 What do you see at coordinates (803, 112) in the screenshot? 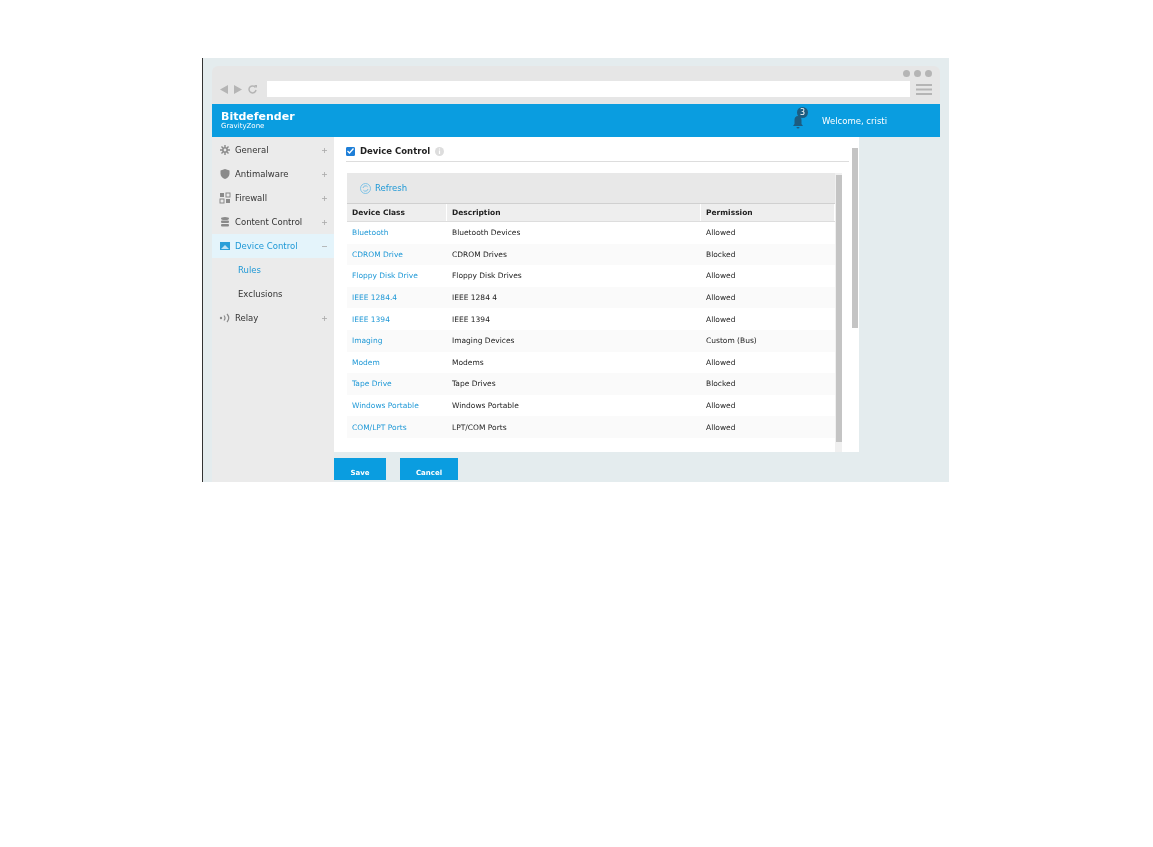
I see `notification-badge: 3` at bounding box center [803, 112].